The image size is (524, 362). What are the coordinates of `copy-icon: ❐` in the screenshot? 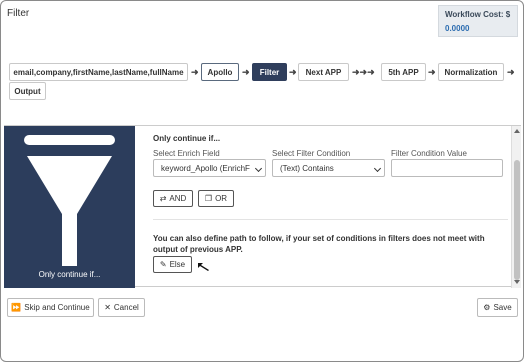 It's located at (208, 198).